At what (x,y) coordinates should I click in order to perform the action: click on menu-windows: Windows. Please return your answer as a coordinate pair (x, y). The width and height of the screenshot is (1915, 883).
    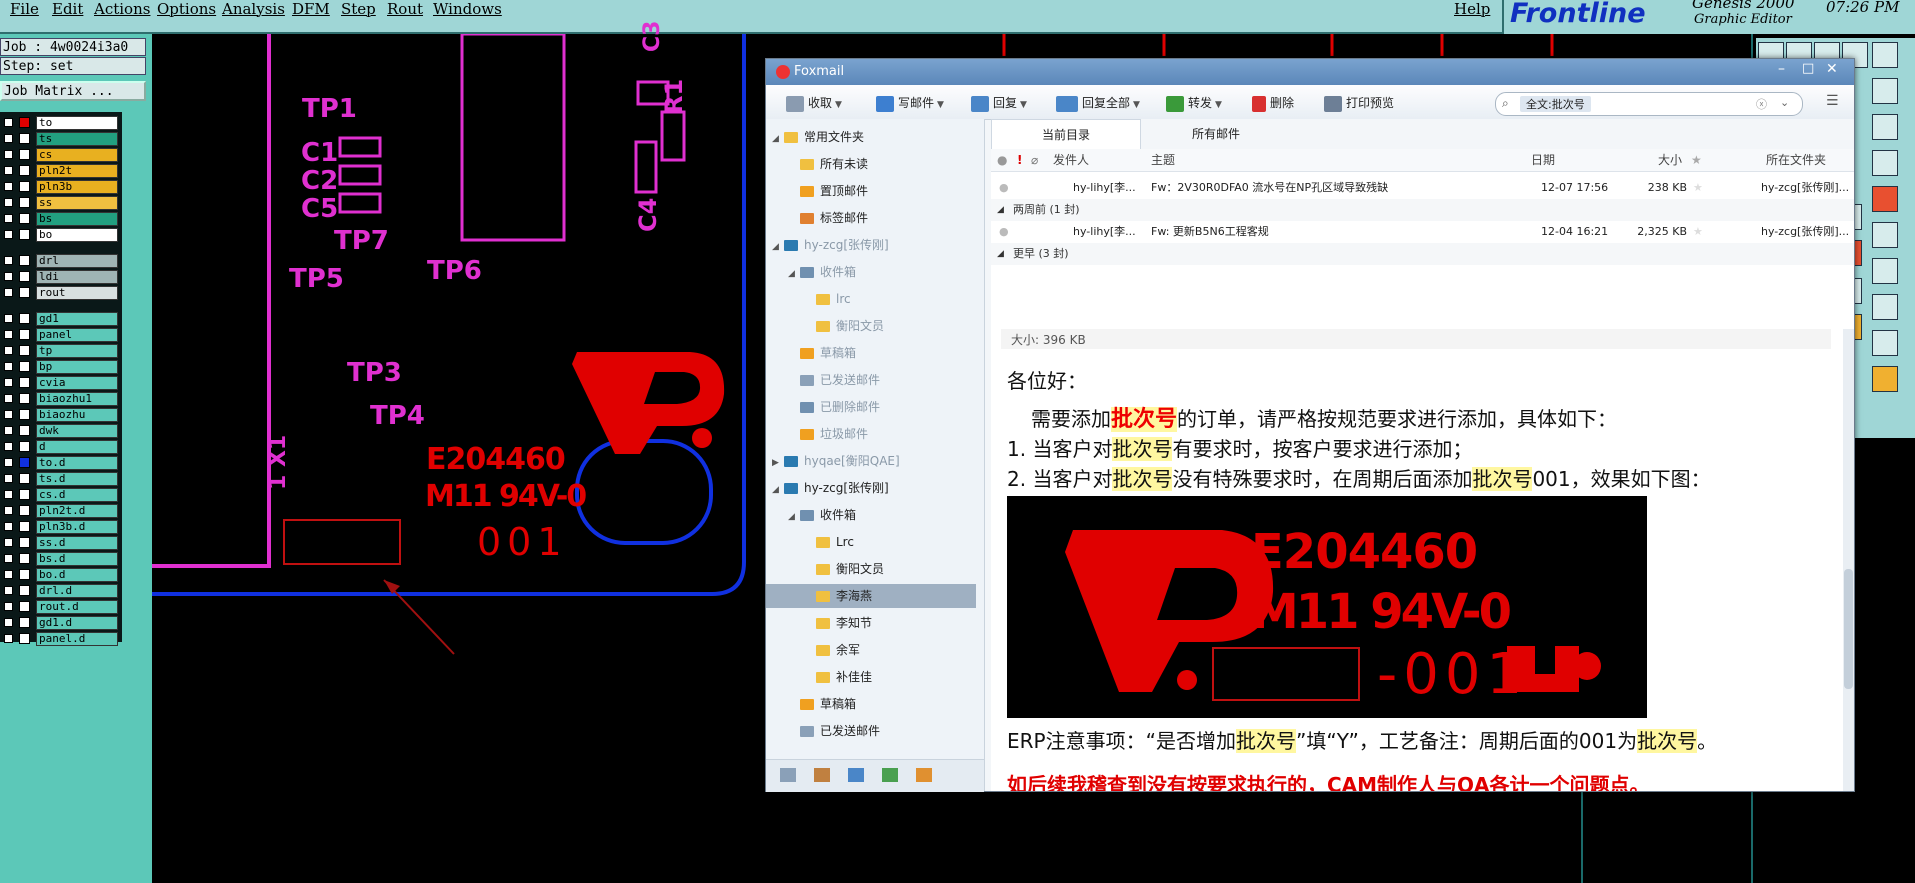
    Looking at the image, I should click on (467, 9).